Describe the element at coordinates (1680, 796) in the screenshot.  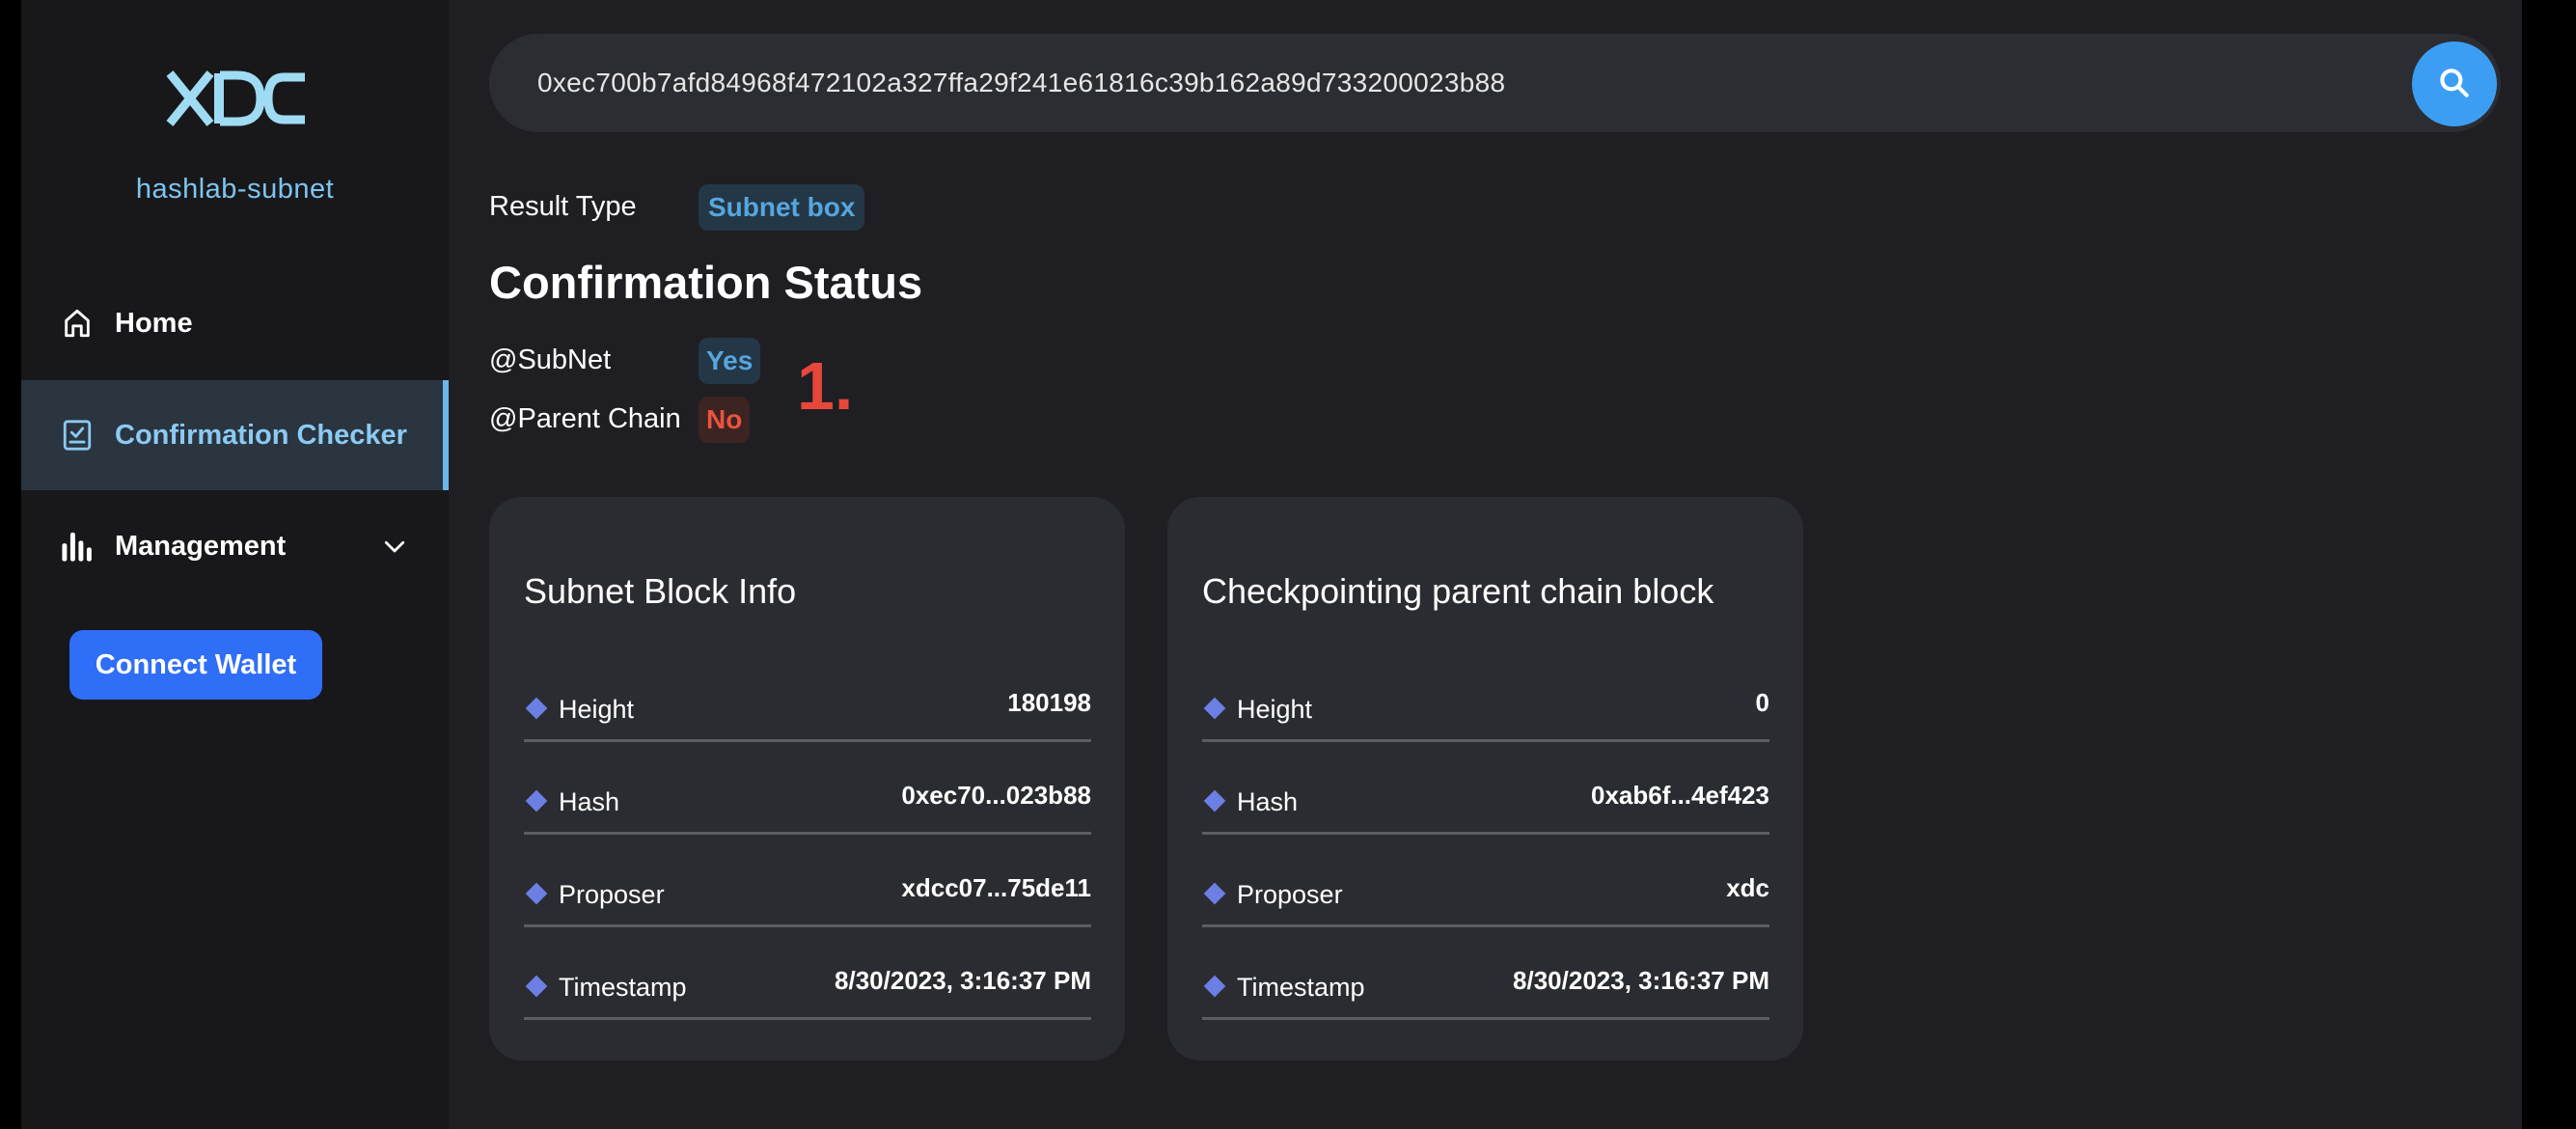
I see `row-value: 0xab6f...4ef423` at that location.